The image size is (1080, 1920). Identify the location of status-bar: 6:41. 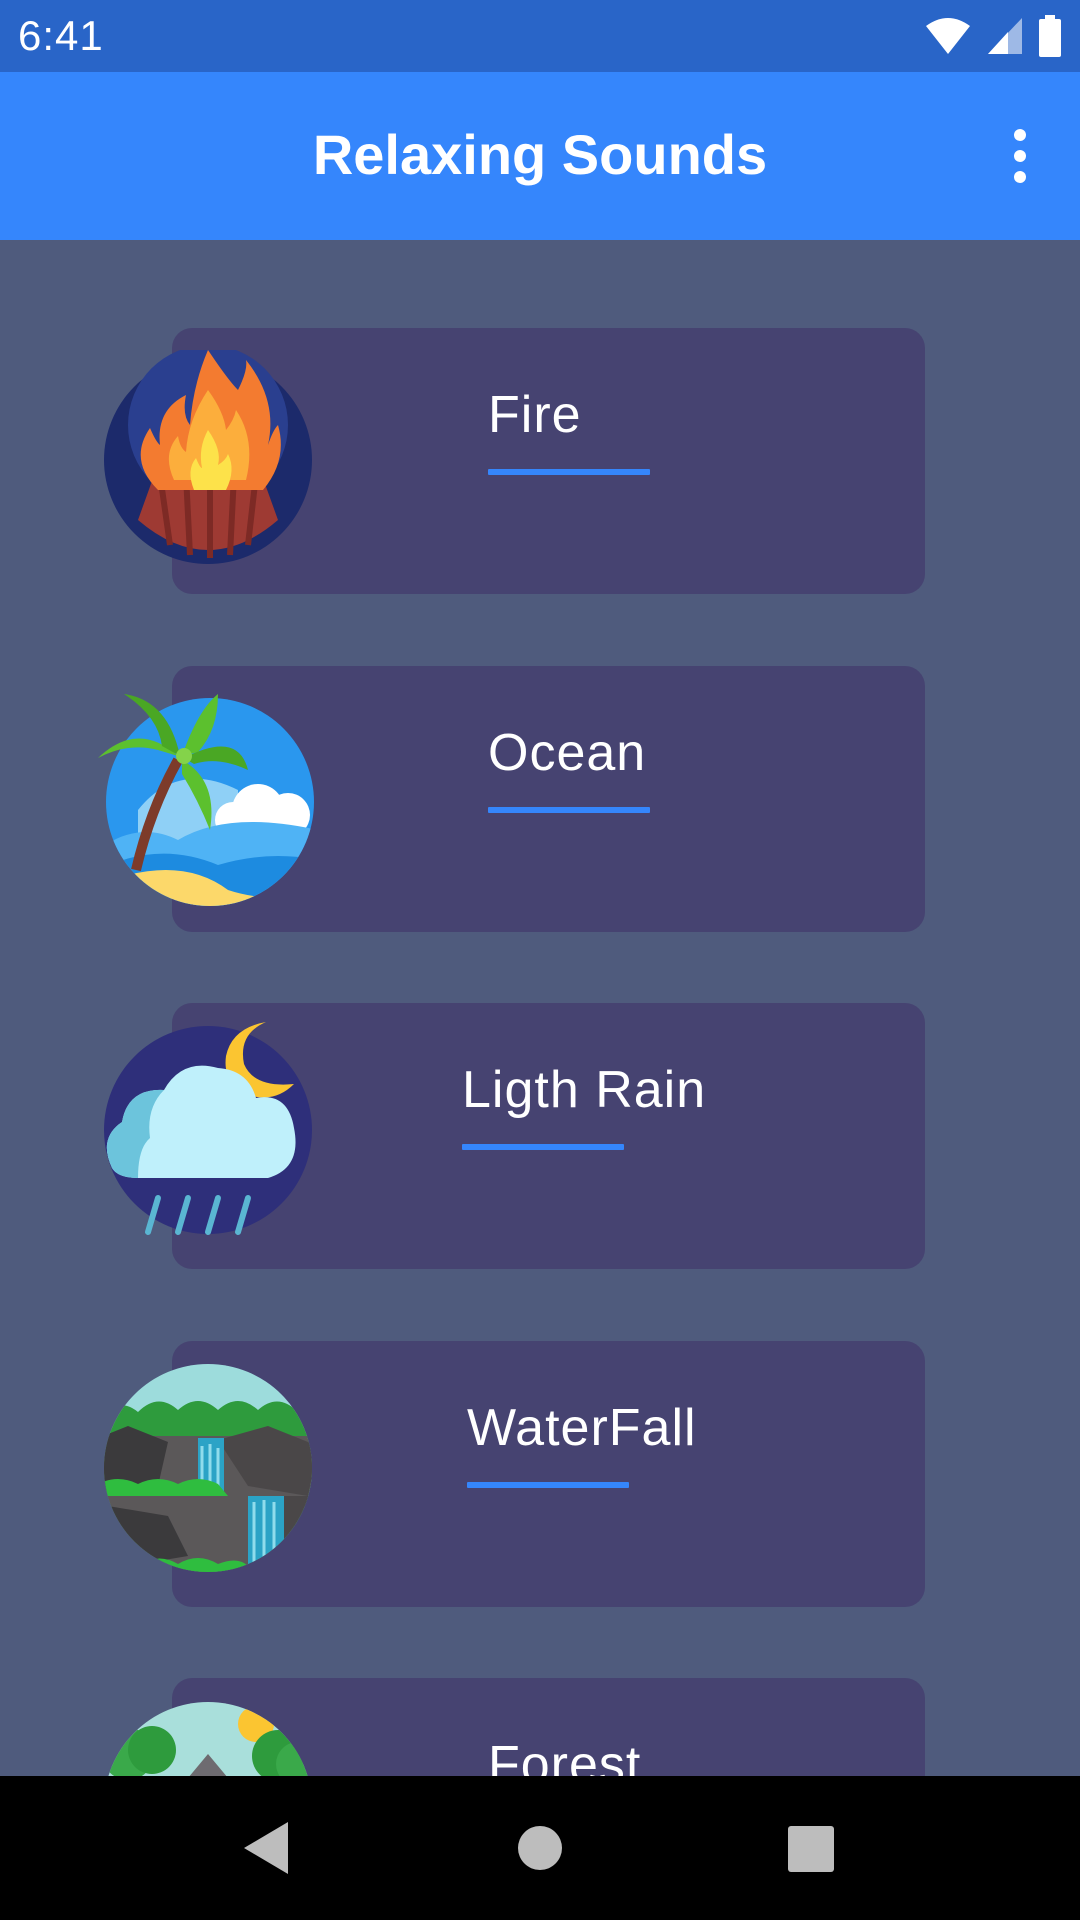
(540, 36).